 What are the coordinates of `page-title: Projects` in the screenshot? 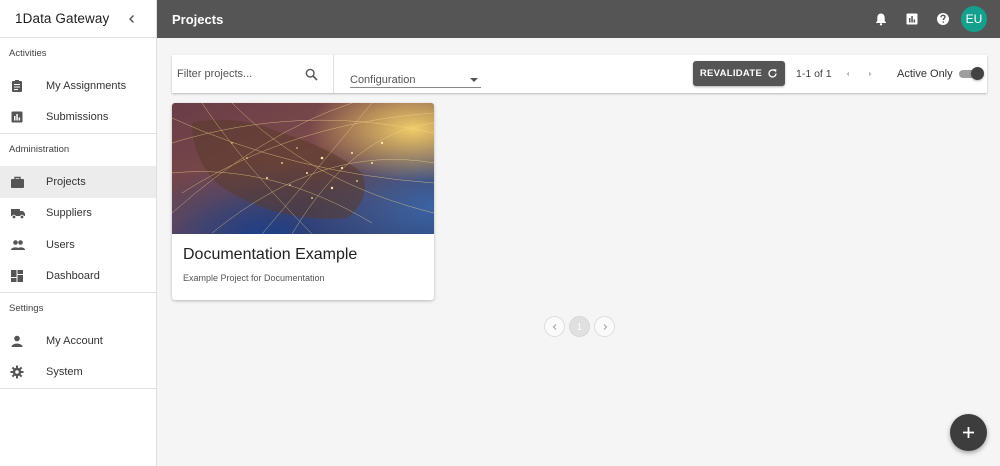 It's located at (198, 19).